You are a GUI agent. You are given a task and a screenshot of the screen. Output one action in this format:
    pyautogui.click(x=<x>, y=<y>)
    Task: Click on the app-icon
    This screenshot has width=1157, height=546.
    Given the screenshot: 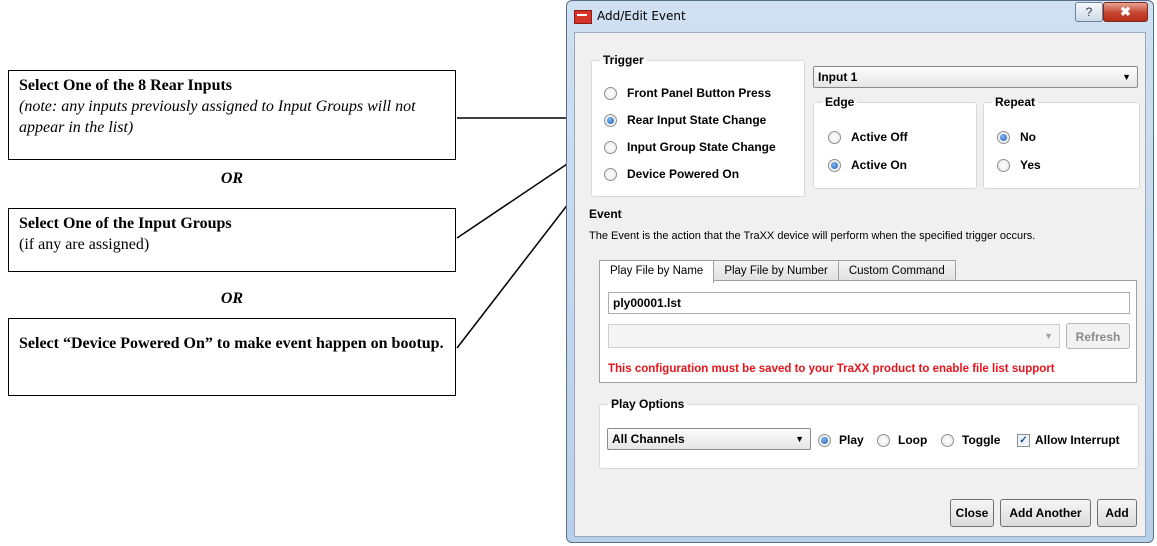 What is the action you would take?
    pyautogui.click(x=583, y=17)
    